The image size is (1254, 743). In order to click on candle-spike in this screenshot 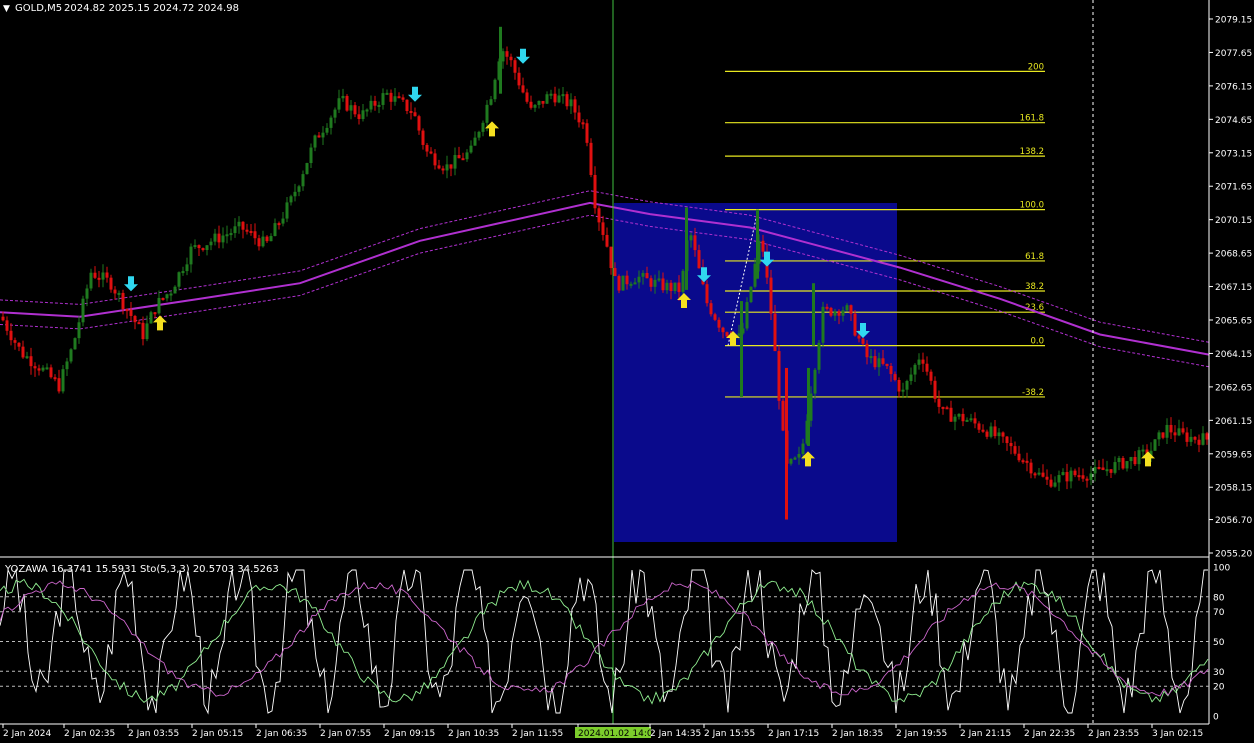, I will do `click(786, 443)`.